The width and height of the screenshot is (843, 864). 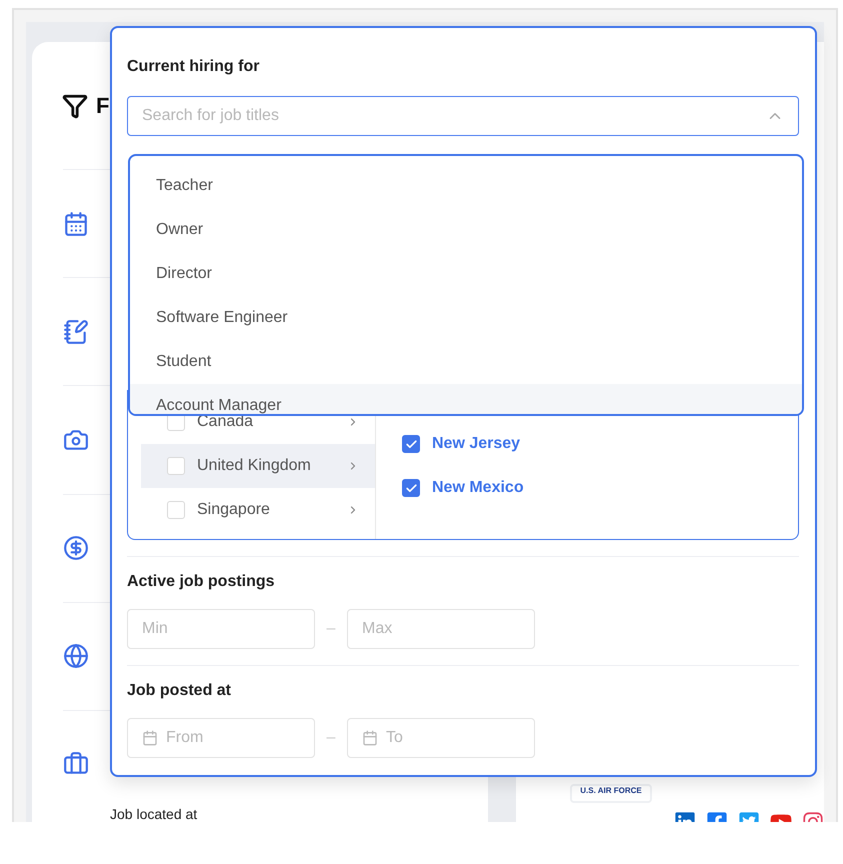 I want to click on section-label: Active job postings, so click(x=201, y=582).